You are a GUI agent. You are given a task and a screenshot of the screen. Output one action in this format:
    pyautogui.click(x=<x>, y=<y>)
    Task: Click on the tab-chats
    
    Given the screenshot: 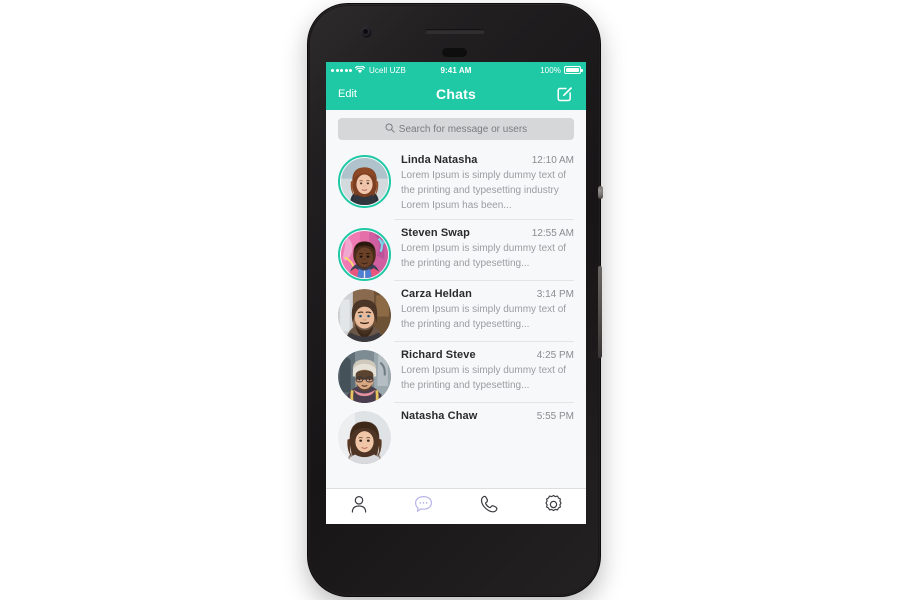 What is the action you would take?
    pyautogui.click(x=423, y=506)
    